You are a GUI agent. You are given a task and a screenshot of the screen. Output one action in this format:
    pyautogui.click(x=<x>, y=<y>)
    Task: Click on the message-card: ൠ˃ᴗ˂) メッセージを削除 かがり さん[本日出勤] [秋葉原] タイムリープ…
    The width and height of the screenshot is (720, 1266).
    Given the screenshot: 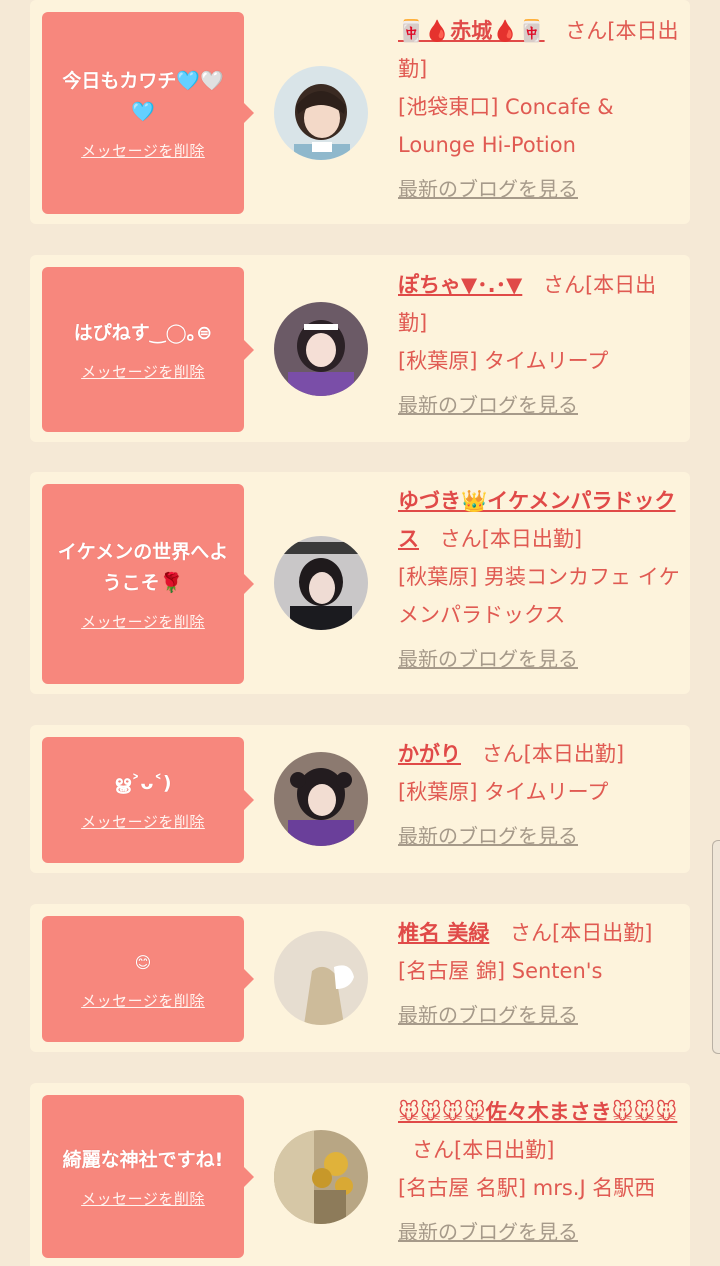 What is the action you would take?
    pyautogui.click(x=360, y=799)
    